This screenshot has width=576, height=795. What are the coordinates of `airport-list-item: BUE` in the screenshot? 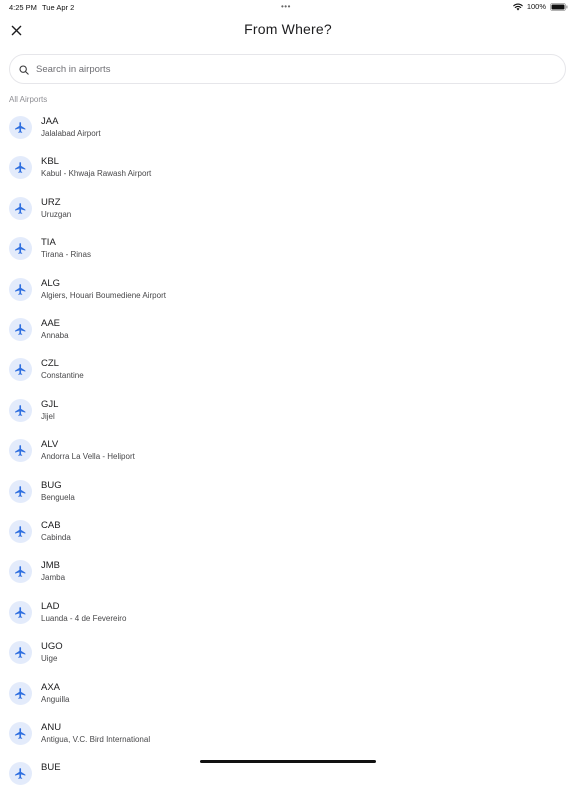 It's located at (288, 776).